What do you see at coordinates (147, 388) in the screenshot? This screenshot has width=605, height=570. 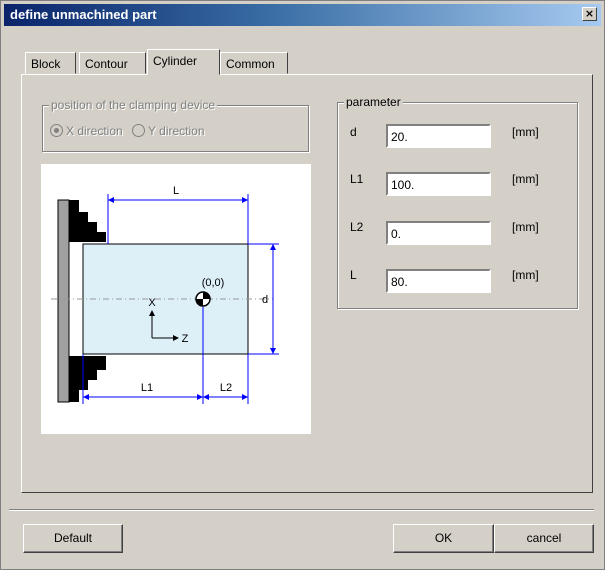 I see `dim-label-L1: L1` at bounding box center [147, 388].